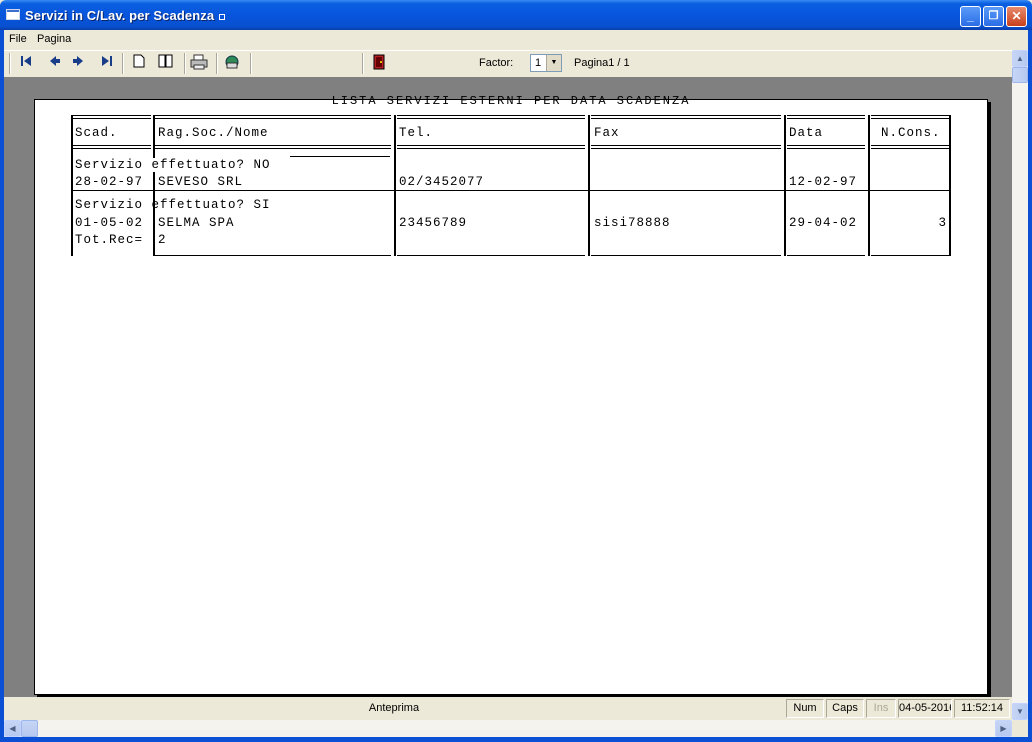 The image size is (1032, 742). Describe the element at coordinates (27, 63) in the screenshot. I see `first-page-icon` at that location.